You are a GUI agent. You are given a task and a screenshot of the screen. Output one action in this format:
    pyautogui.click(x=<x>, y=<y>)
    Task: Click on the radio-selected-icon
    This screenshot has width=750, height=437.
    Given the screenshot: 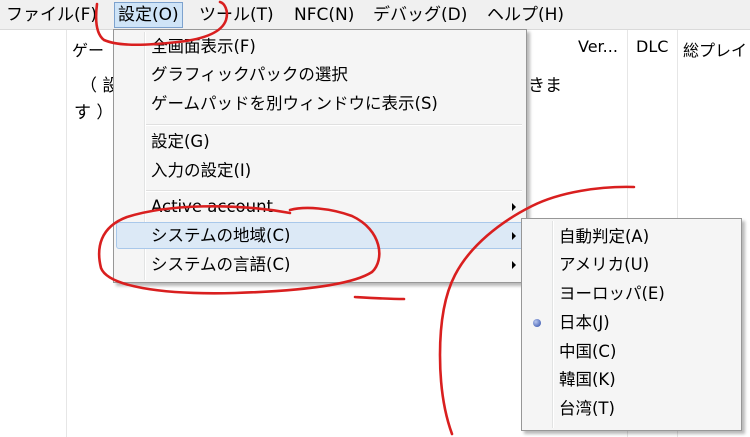 What is the action you would take?
    pyautogui.click(x=537, y=323)
    